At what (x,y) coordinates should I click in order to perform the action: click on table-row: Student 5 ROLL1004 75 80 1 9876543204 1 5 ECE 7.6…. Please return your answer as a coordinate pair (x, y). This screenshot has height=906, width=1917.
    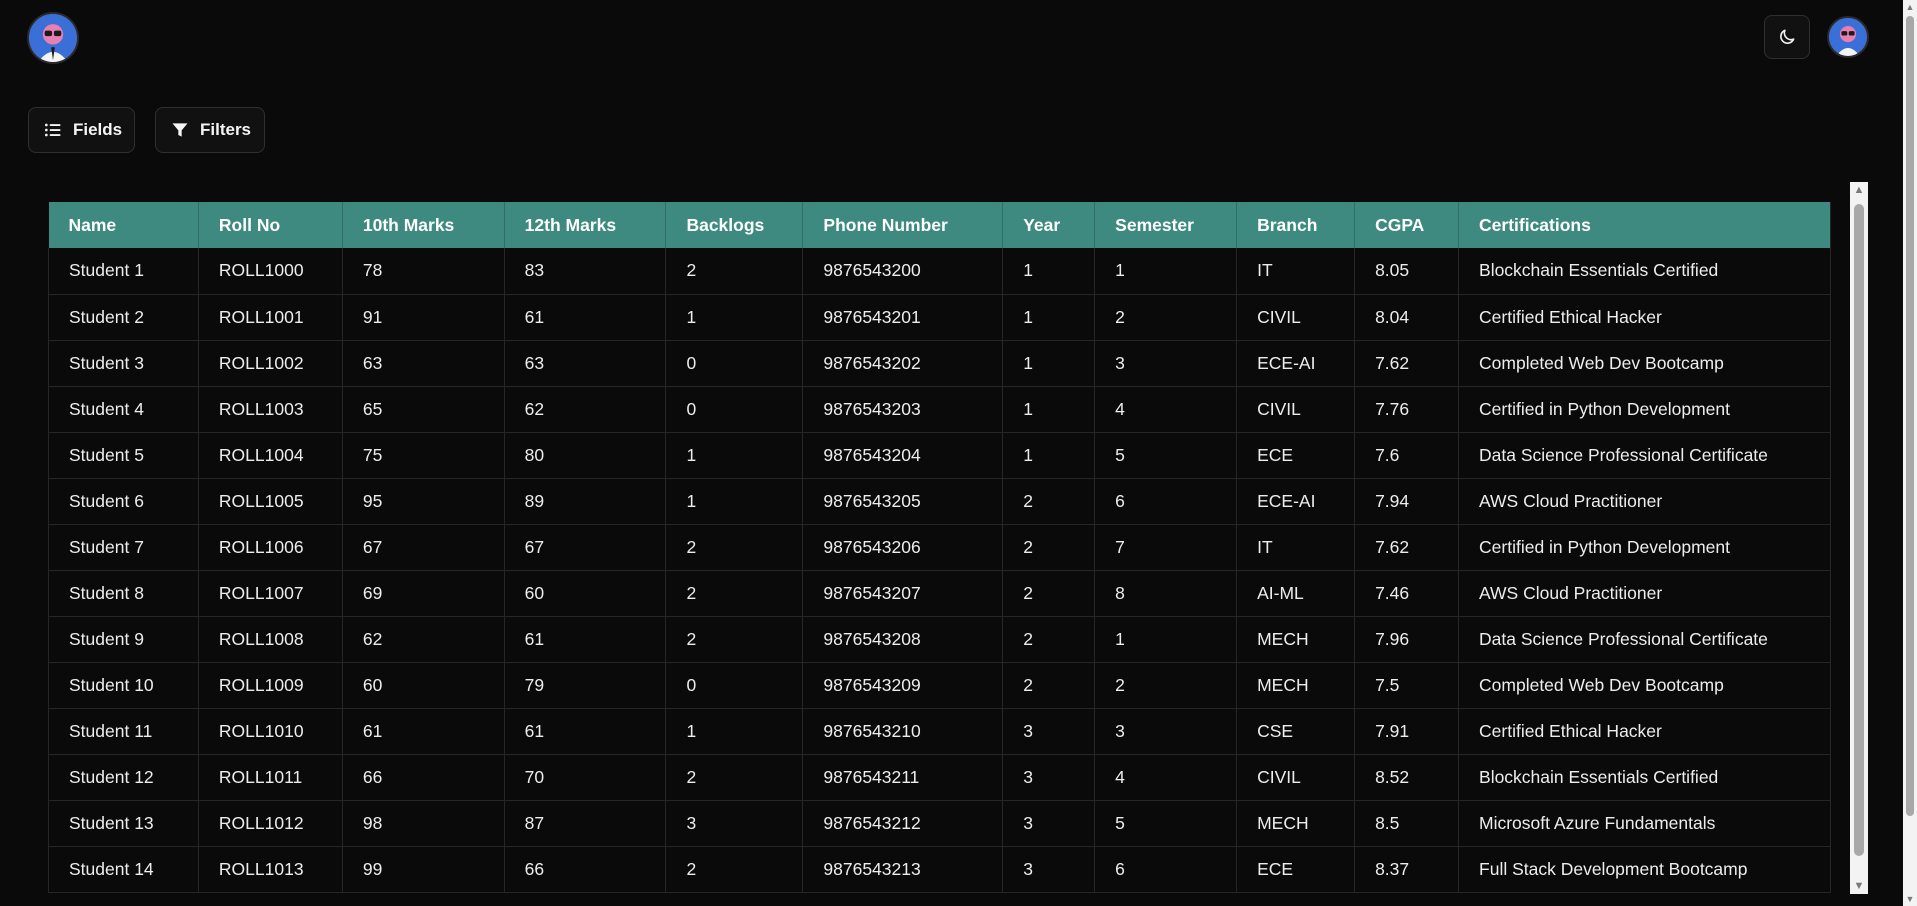
    Looking at the image, I should click on (939, 455).